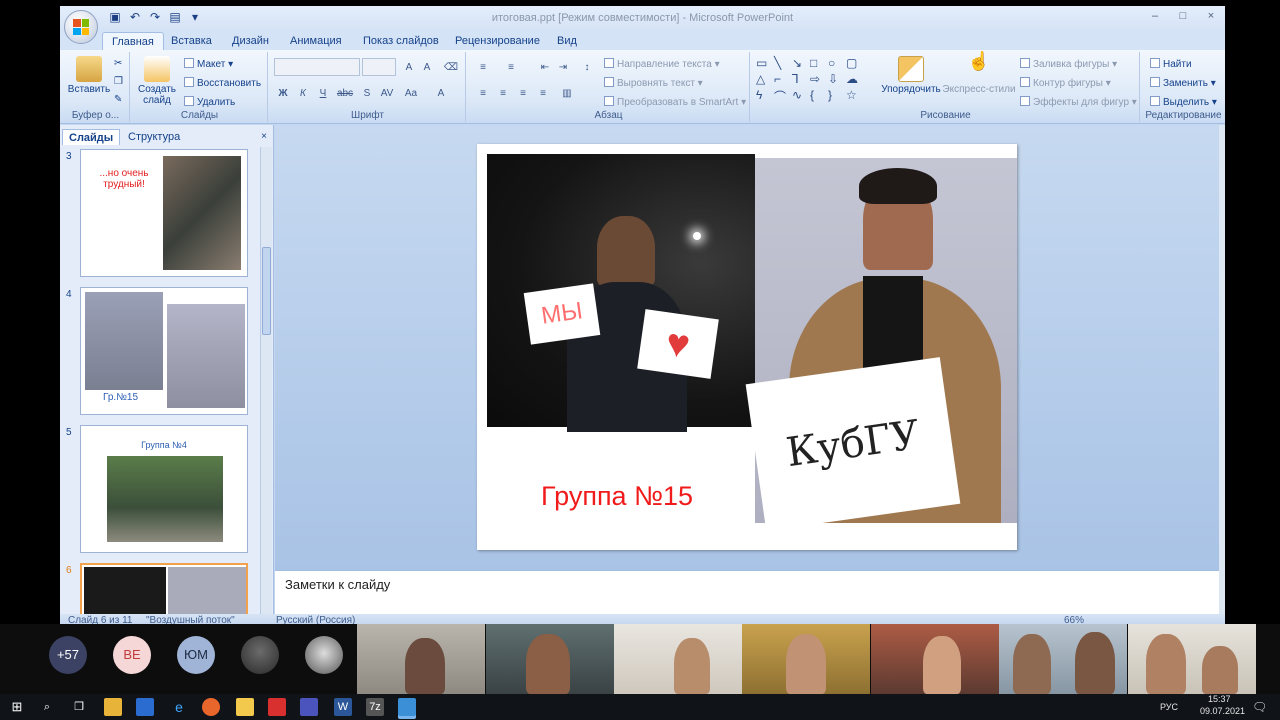 The height and width of the screenshot is (720, 1280). What do you see at coordinates (1183, 83) in the screenshot?
I see `replace-button: Заменить ▾` at bounding box center [1183, 83].